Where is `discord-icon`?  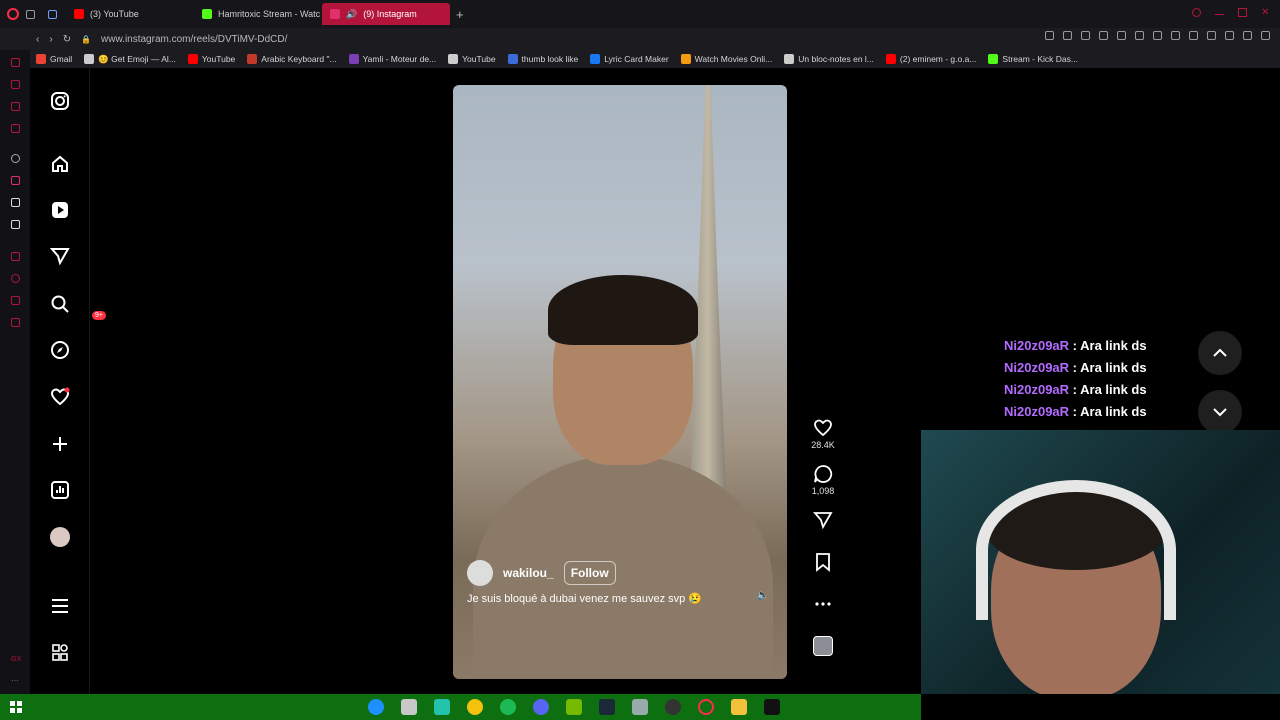
discord-icon is located at coordinates (541, 707).